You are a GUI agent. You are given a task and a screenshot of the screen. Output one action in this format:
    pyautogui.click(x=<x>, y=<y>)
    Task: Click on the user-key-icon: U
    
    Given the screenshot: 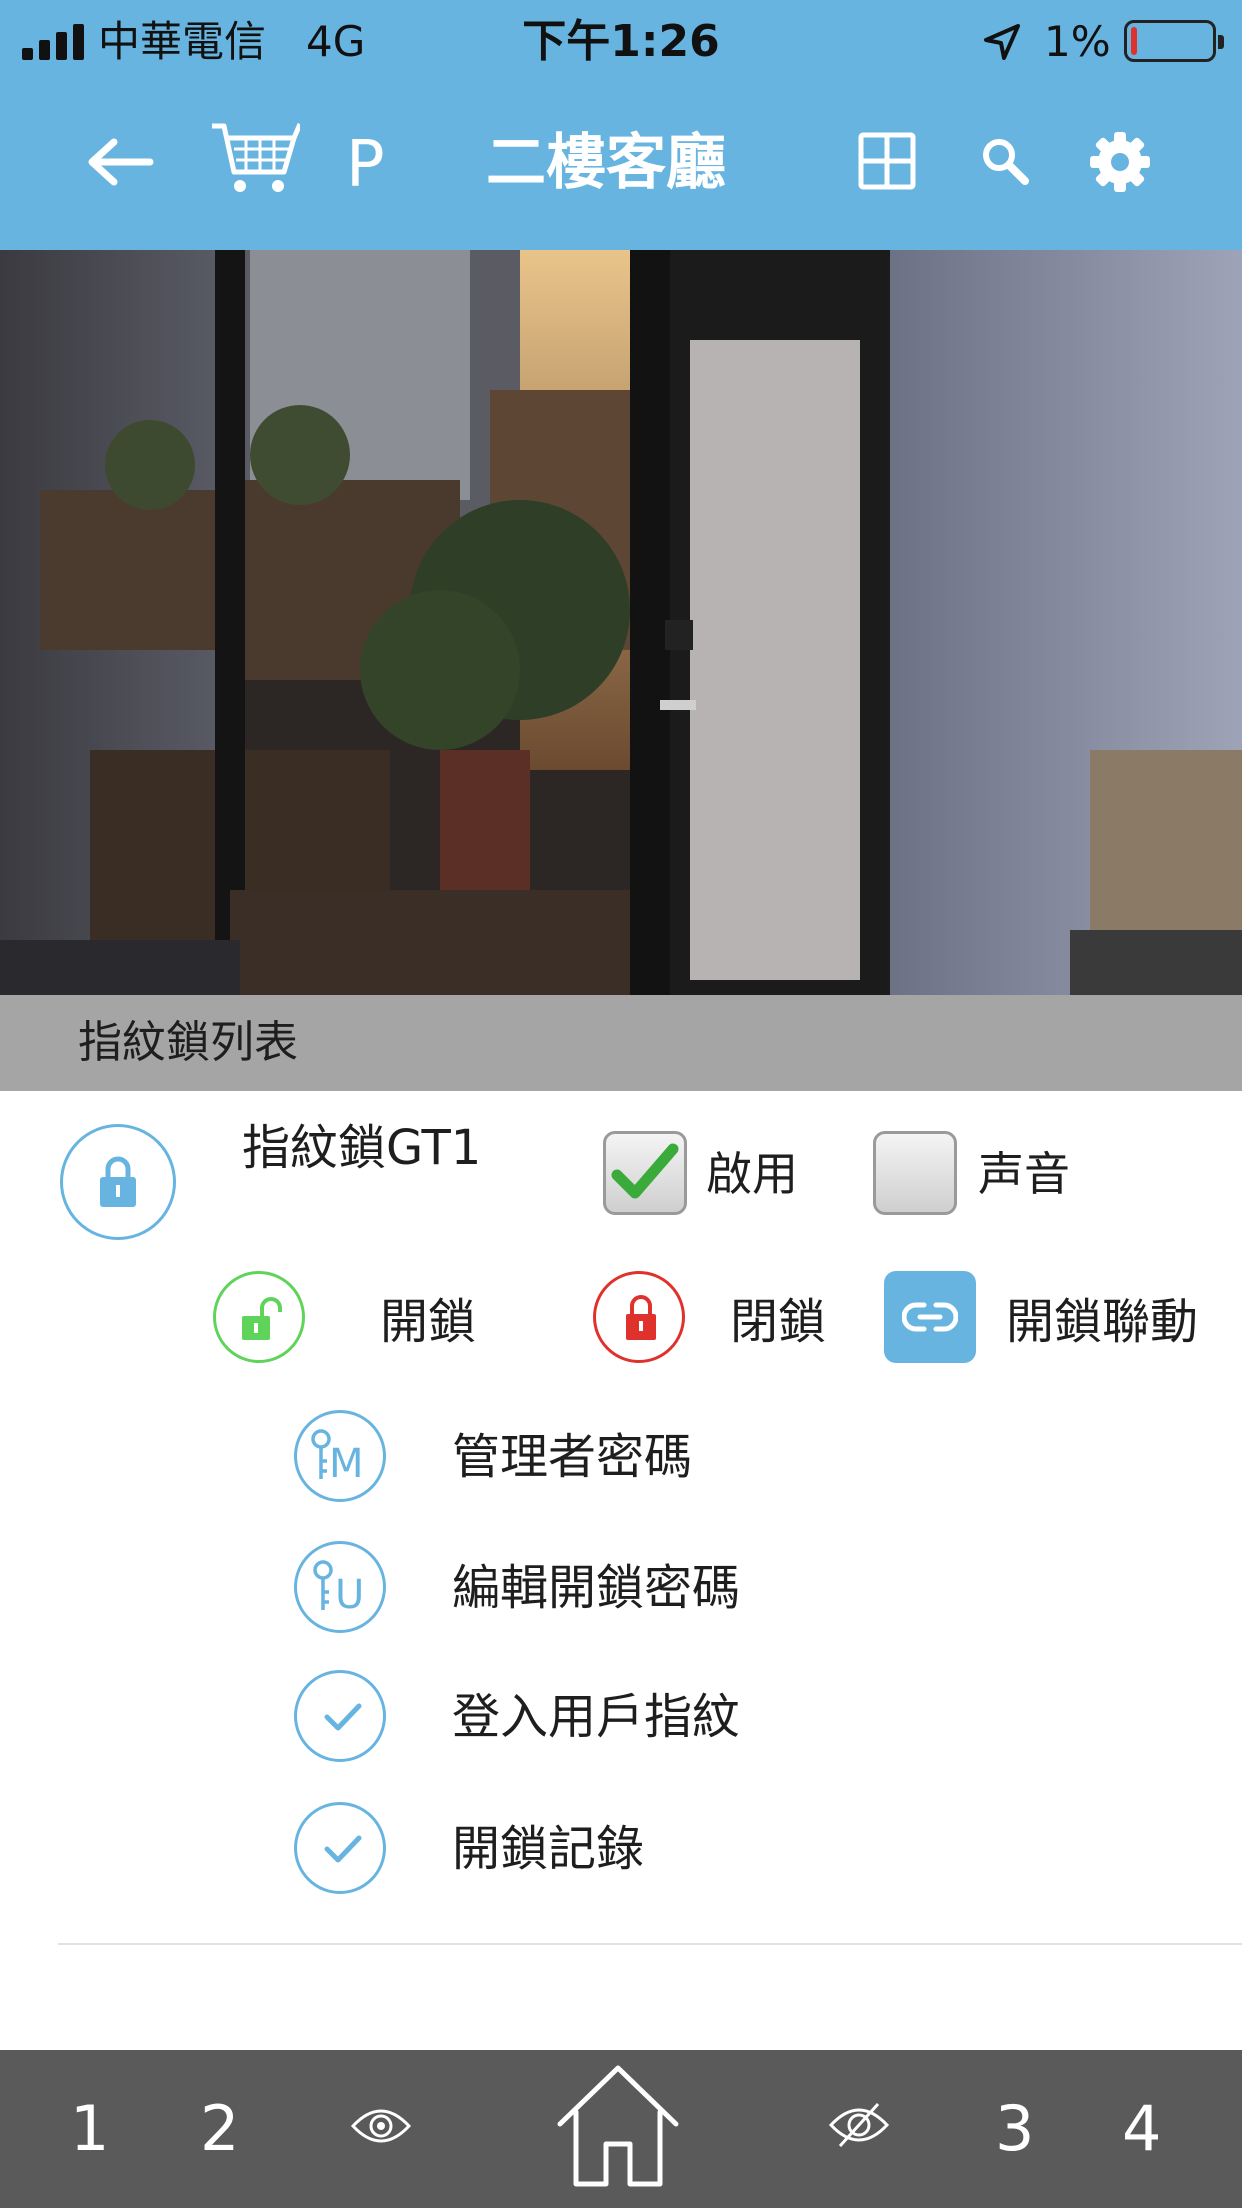 What is the action you would take?
    pyautogui.click(x=338, y=1589)
    